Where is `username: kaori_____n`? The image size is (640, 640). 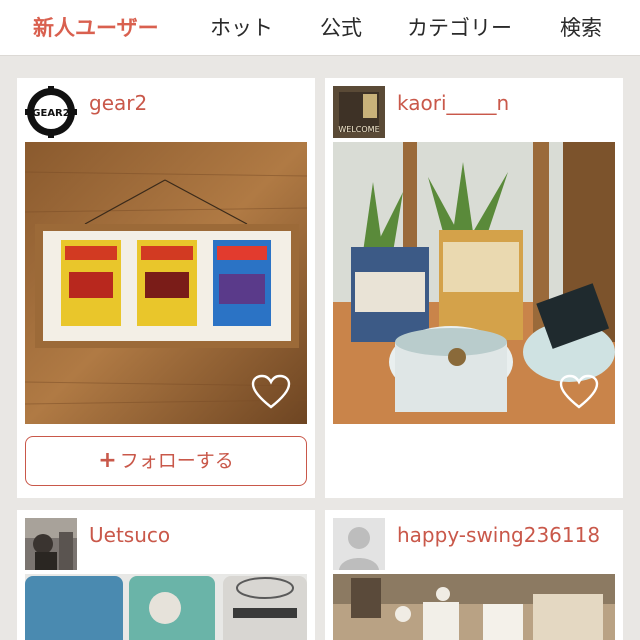
username: kaori_____n is located at coordinates (453, 103).